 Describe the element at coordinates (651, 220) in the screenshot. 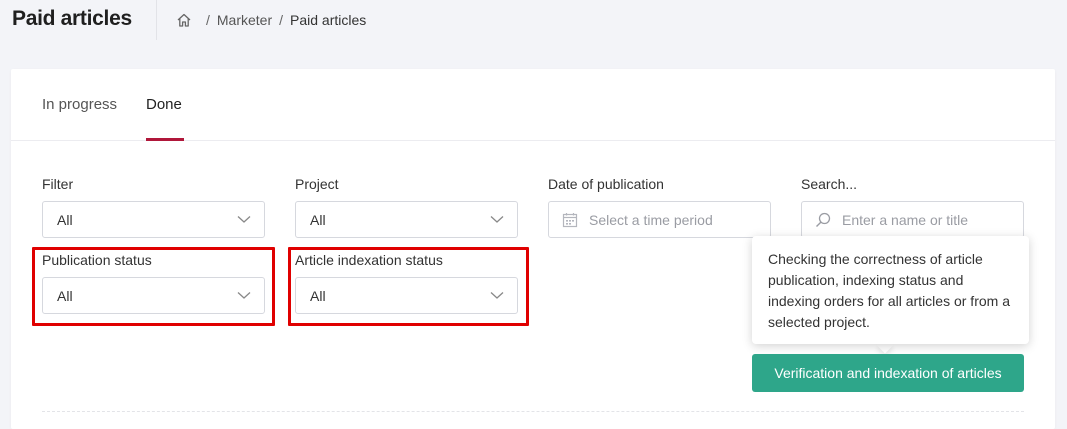

I see `date-placeholder: Select a time period` at that location.